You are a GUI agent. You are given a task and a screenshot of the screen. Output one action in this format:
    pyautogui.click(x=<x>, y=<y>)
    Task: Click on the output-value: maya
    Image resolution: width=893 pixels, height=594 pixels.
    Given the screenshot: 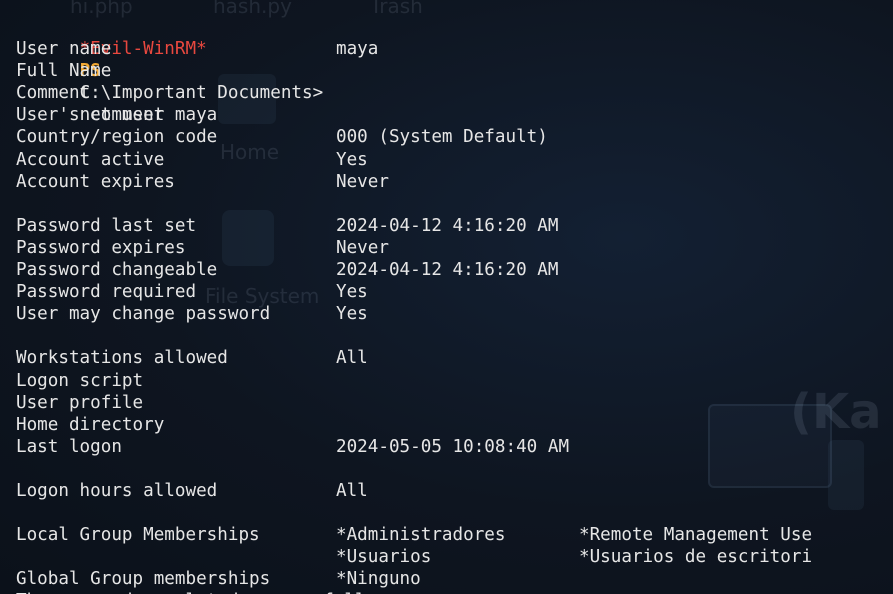 What is the action you would take?
    pyautogui.click(x=357, y=49)
    